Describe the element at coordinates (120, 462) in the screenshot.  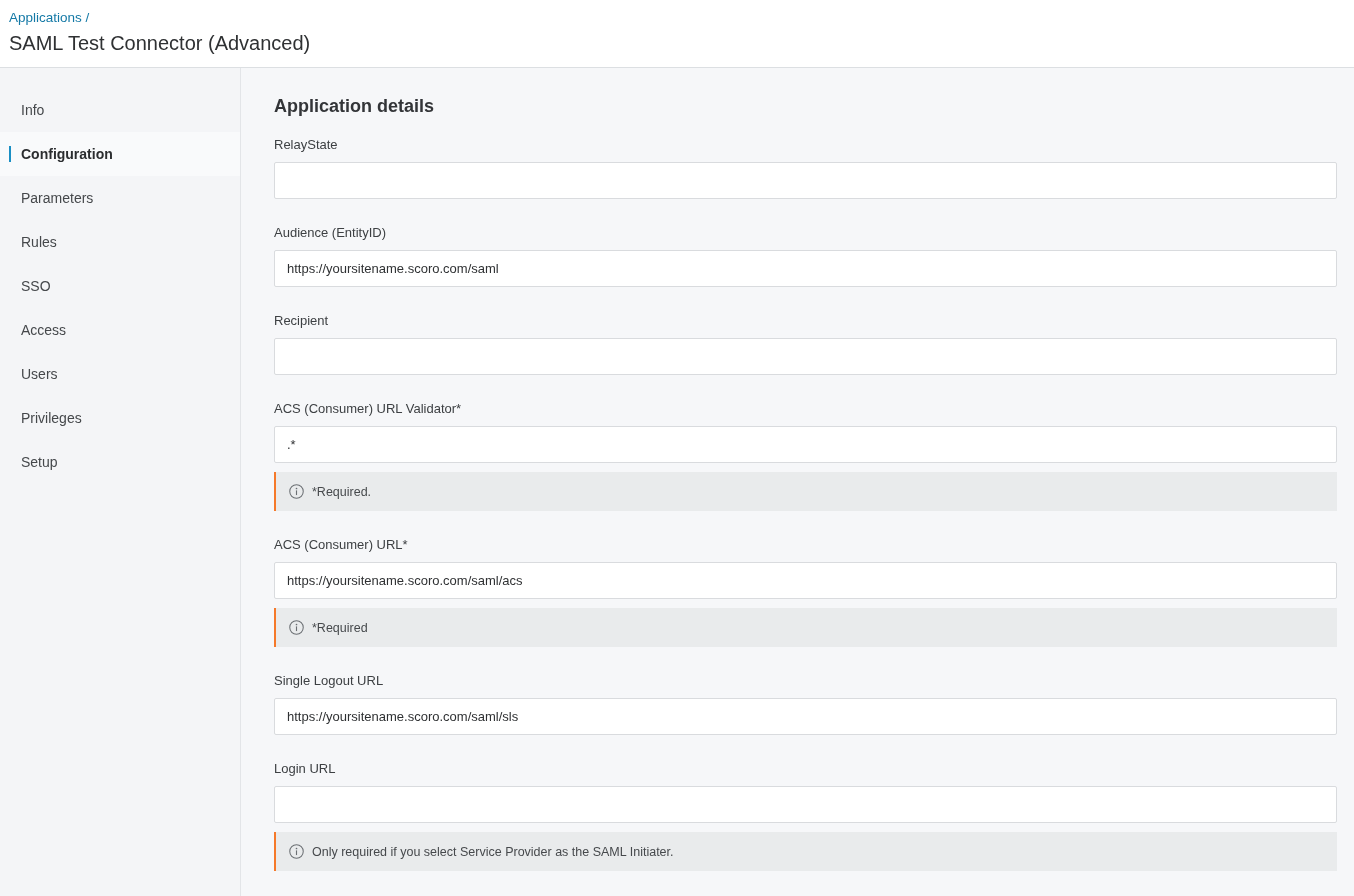
I see `sidebar-item: Setup` at that location.